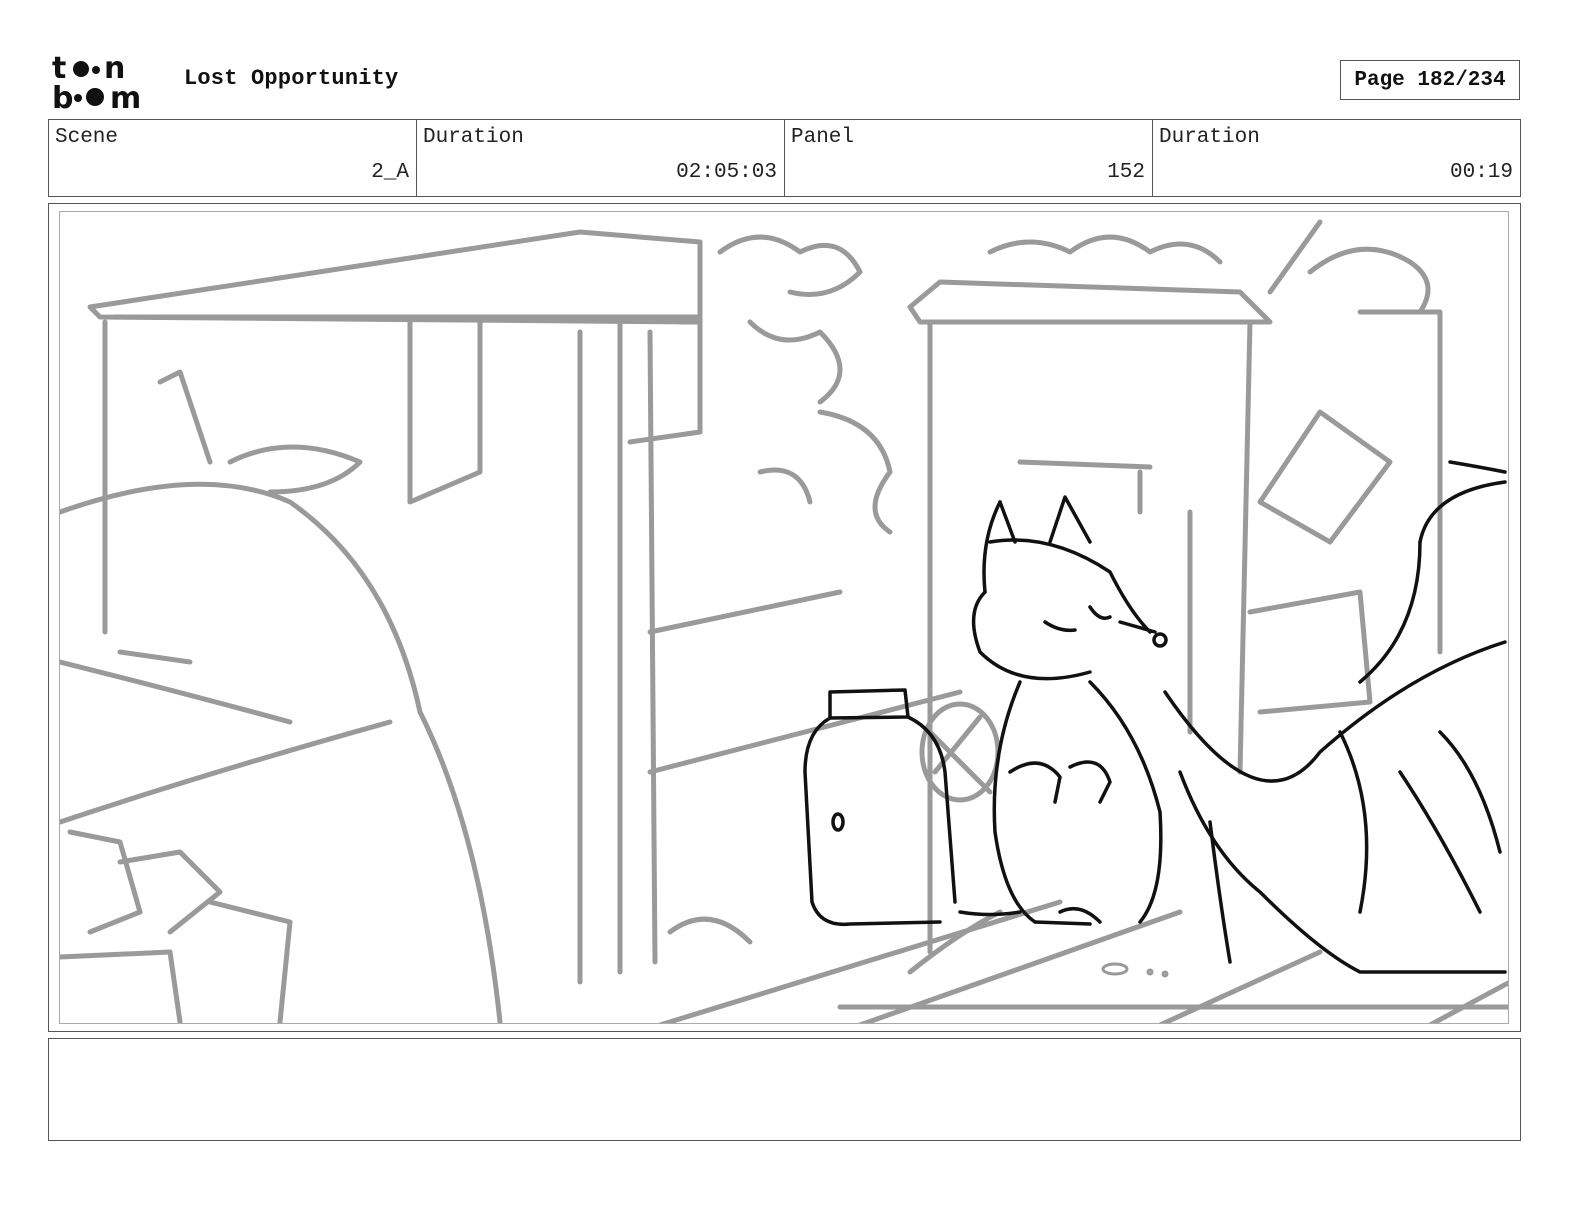  What do you see at coordinates (969, 158) in the screenshot?
I see `panel-cell: Panel 152` at bounding box center [969, 158].